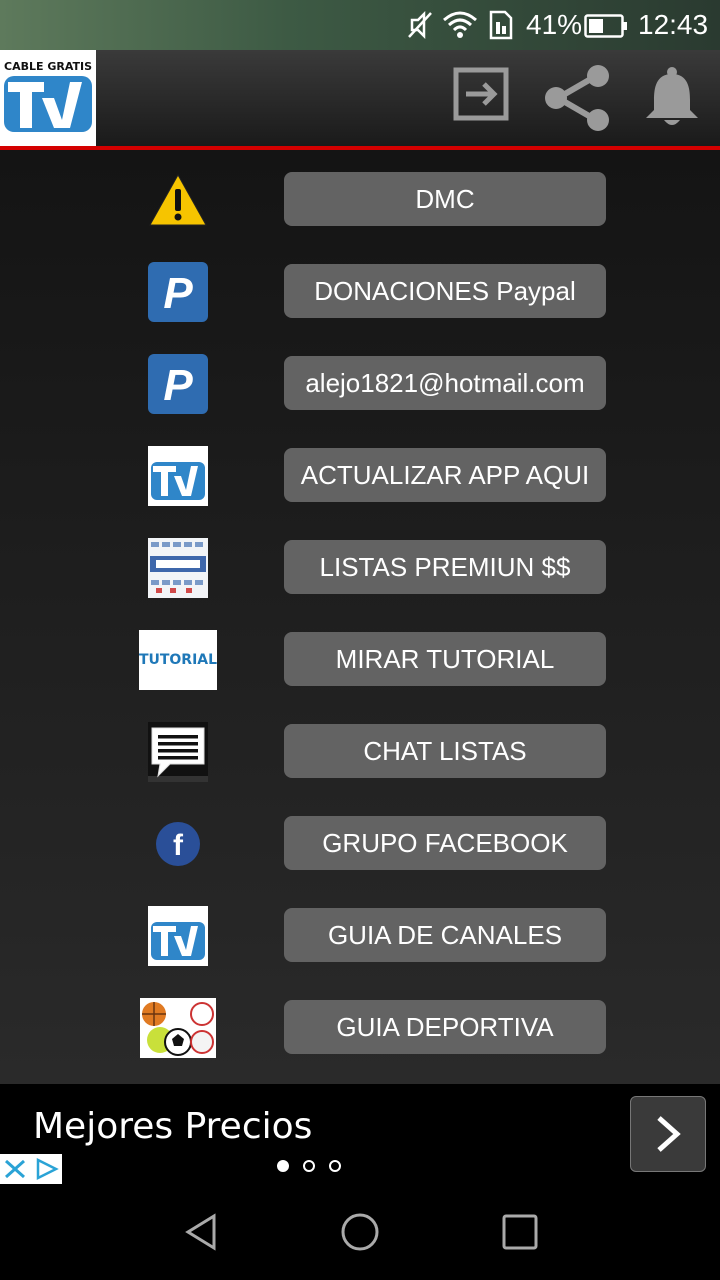 The width and height of the screenshot is (720, 1280). I want to click on menu-item-tutorial: TUTORIAL MIRAR TUTORIAL, so click(360, 660).